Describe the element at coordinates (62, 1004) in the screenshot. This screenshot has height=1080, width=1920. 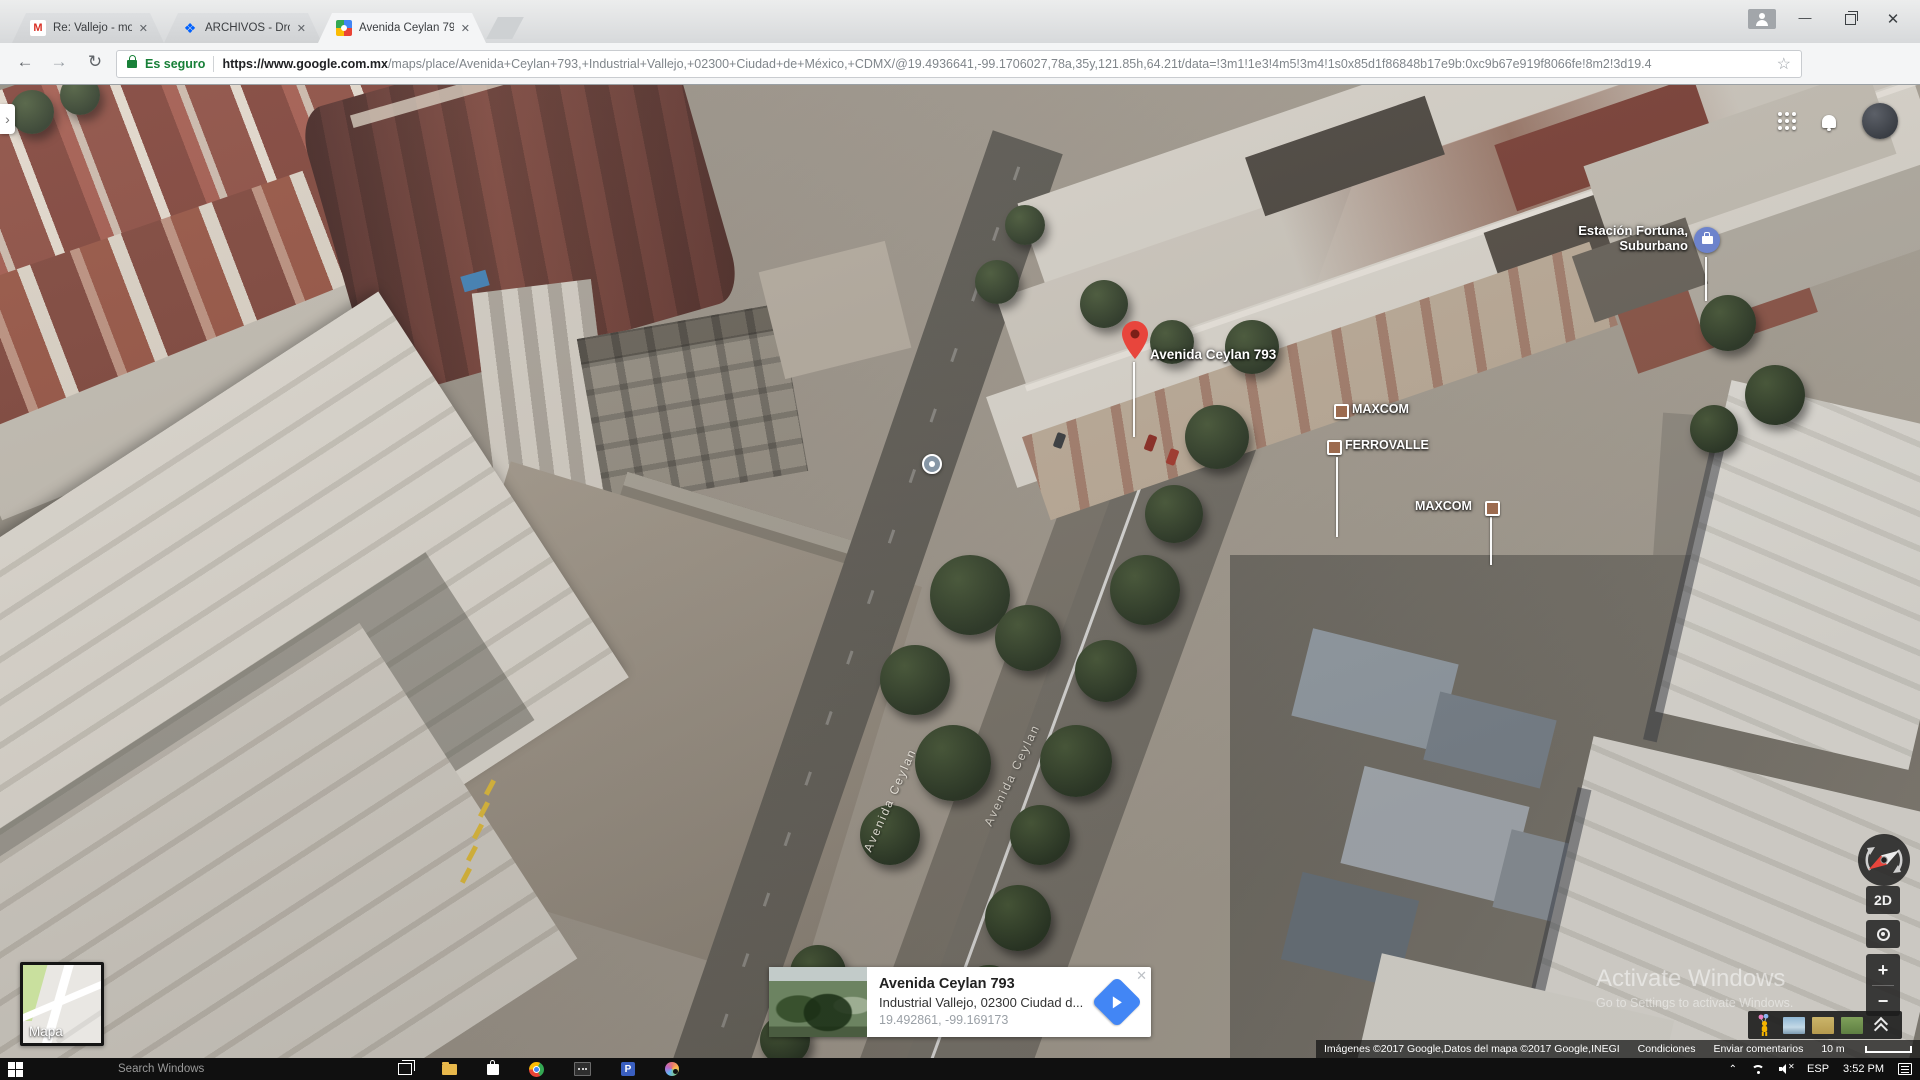
I see `minimap-toggle: Mapa` at that location.